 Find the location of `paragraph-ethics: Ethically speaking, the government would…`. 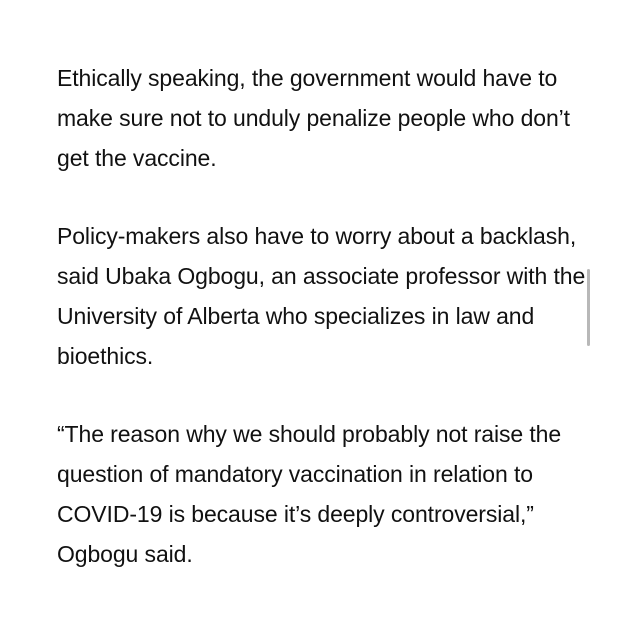

paragraph-ethics: Ethically speaking, the government would… is located at coordinates (313, 118).